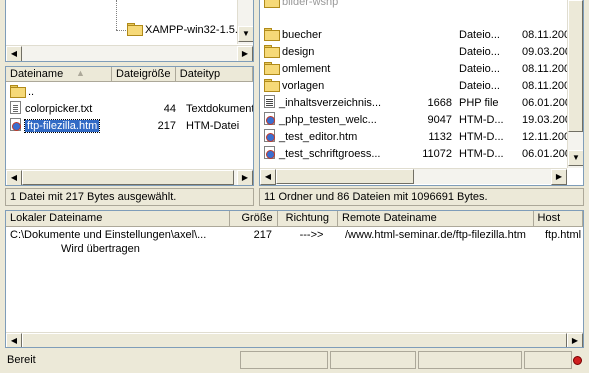 This screenshot has width=589, height=373. What do you see at coordinates (245, 22) in the screenshot?
I see `tree-vertical-scrollbar: ▼` at bounding box center [245, 22].